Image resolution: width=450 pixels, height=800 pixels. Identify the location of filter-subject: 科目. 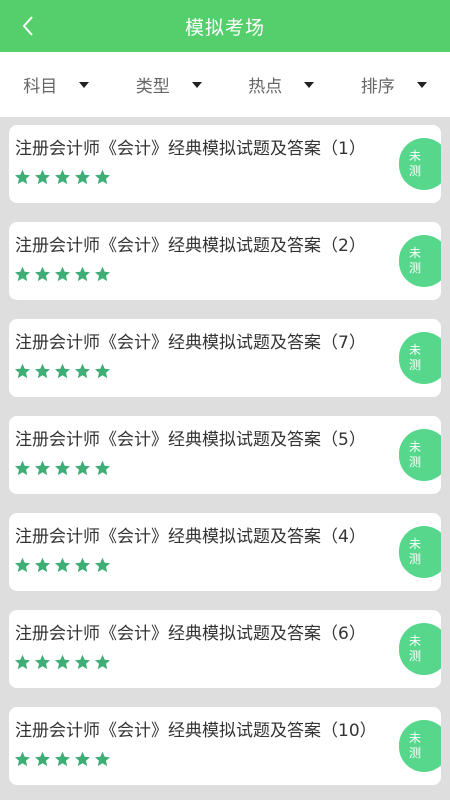
(56, 84).